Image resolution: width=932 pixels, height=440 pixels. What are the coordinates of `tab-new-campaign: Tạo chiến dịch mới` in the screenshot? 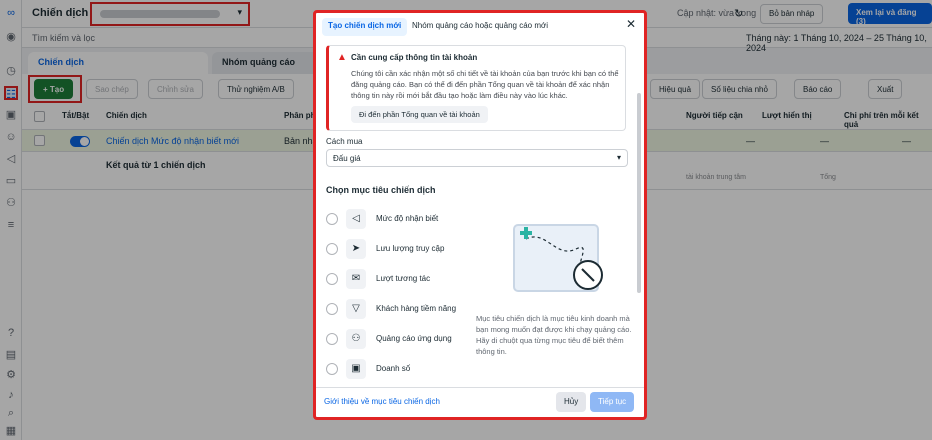 It's located at (365, 27).